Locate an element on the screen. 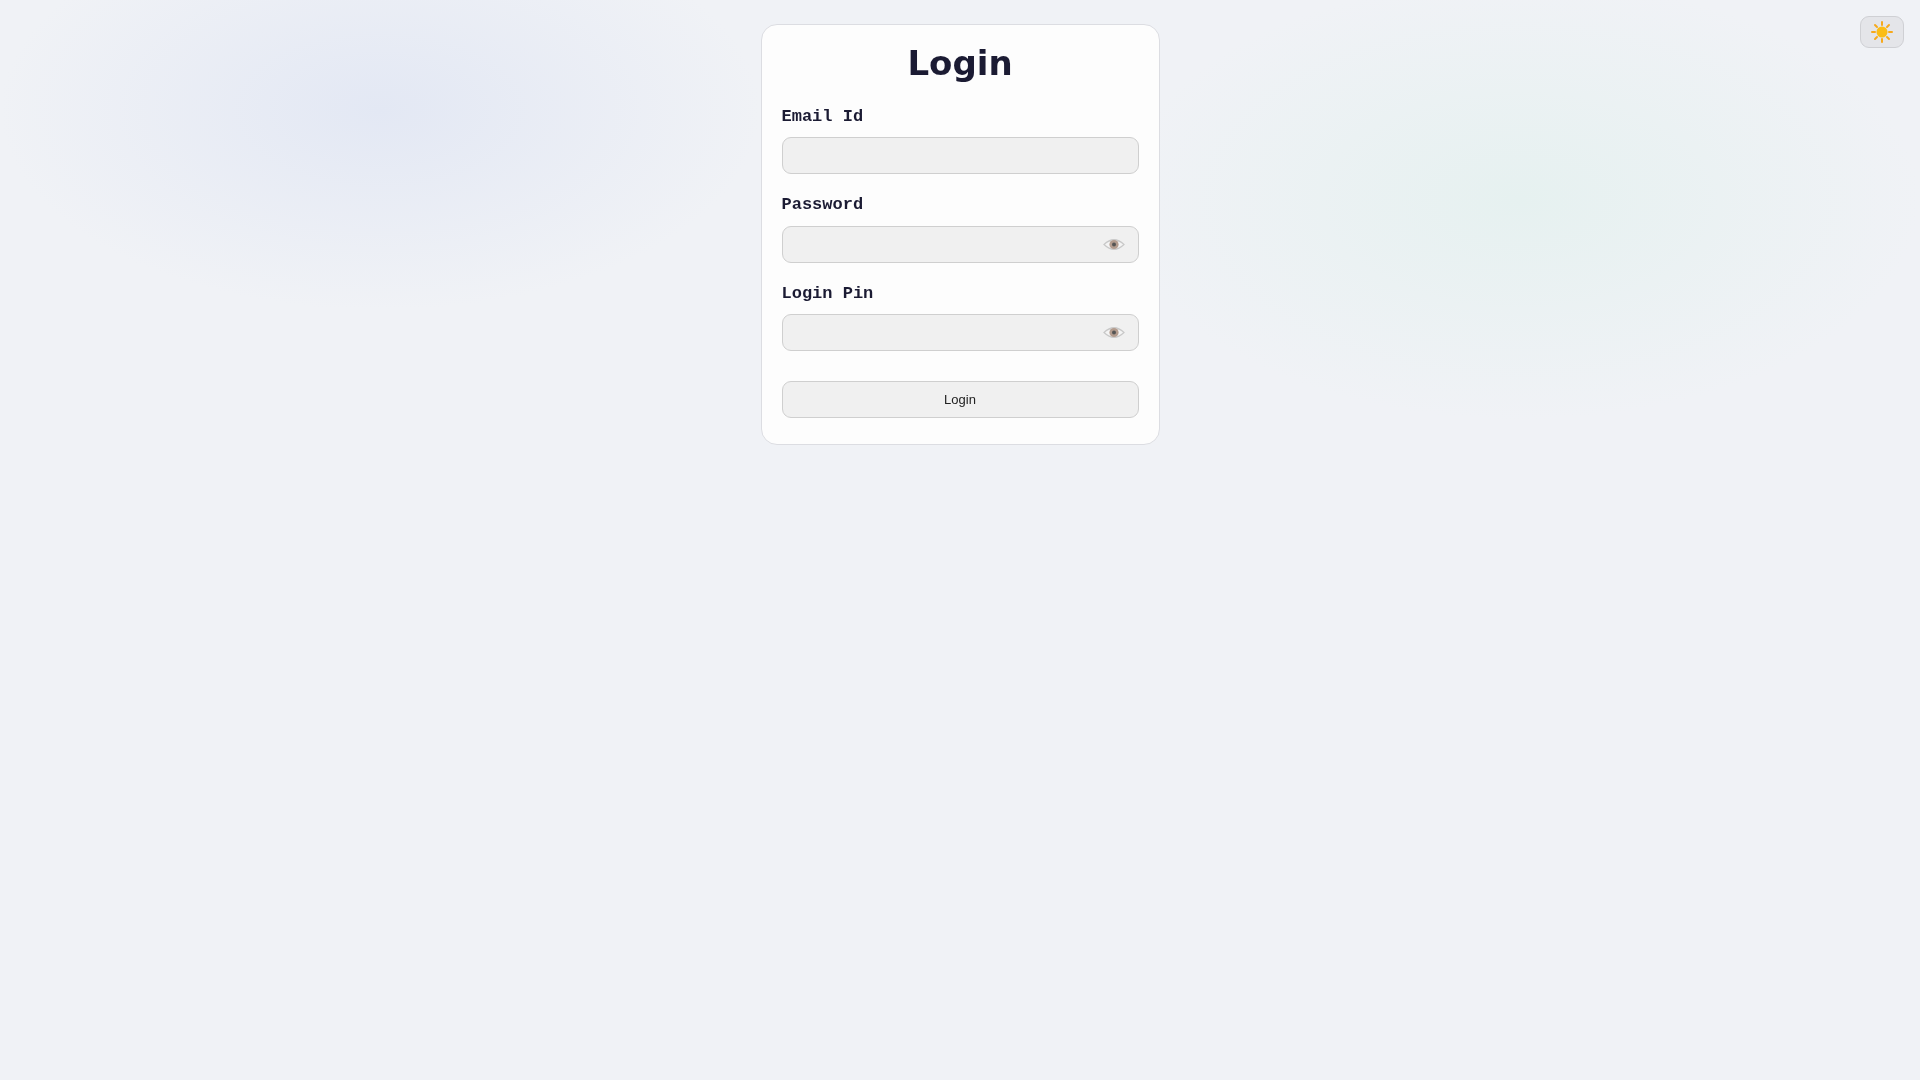  page-title: Login is located at coordinates (960, 63).